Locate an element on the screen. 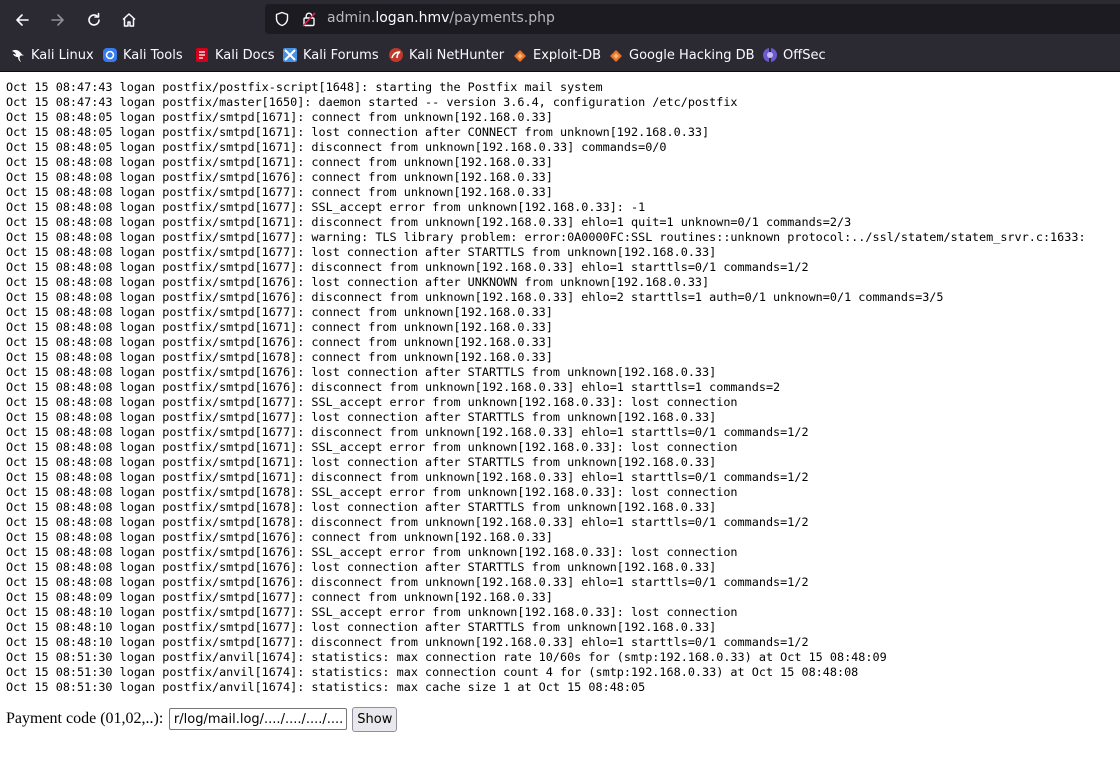 The height and width of the screenshot is (757, 1120). bookmark-kali-tools: Kali Tools is located at coordinates (142, 55).